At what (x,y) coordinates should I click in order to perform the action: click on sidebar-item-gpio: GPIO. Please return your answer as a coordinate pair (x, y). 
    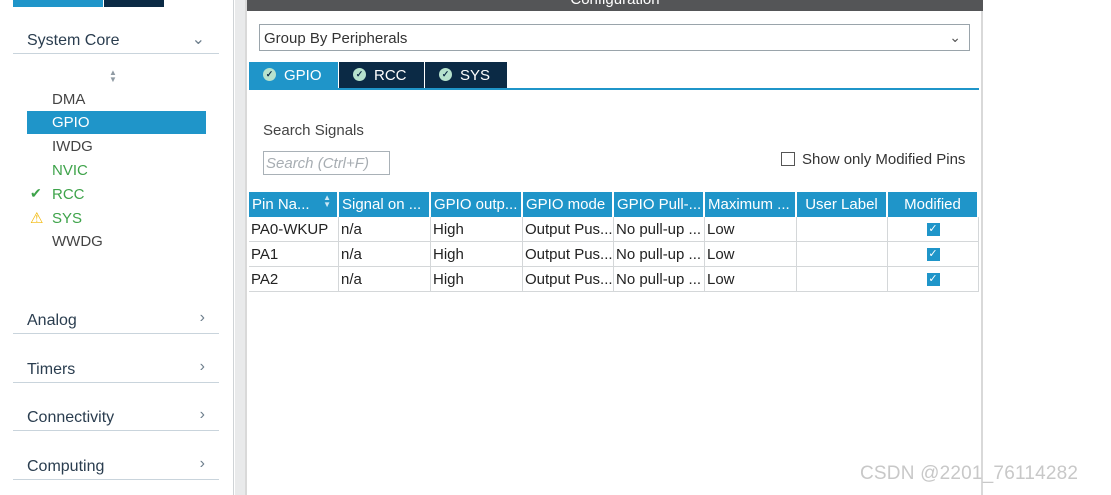
    Looking at the image, I should click on (116, 122).